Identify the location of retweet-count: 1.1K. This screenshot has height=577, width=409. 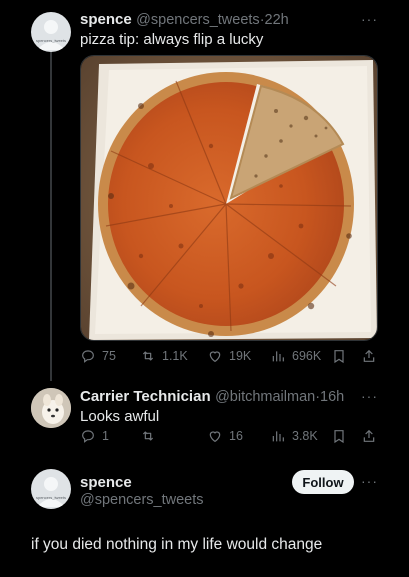
(175, 356).